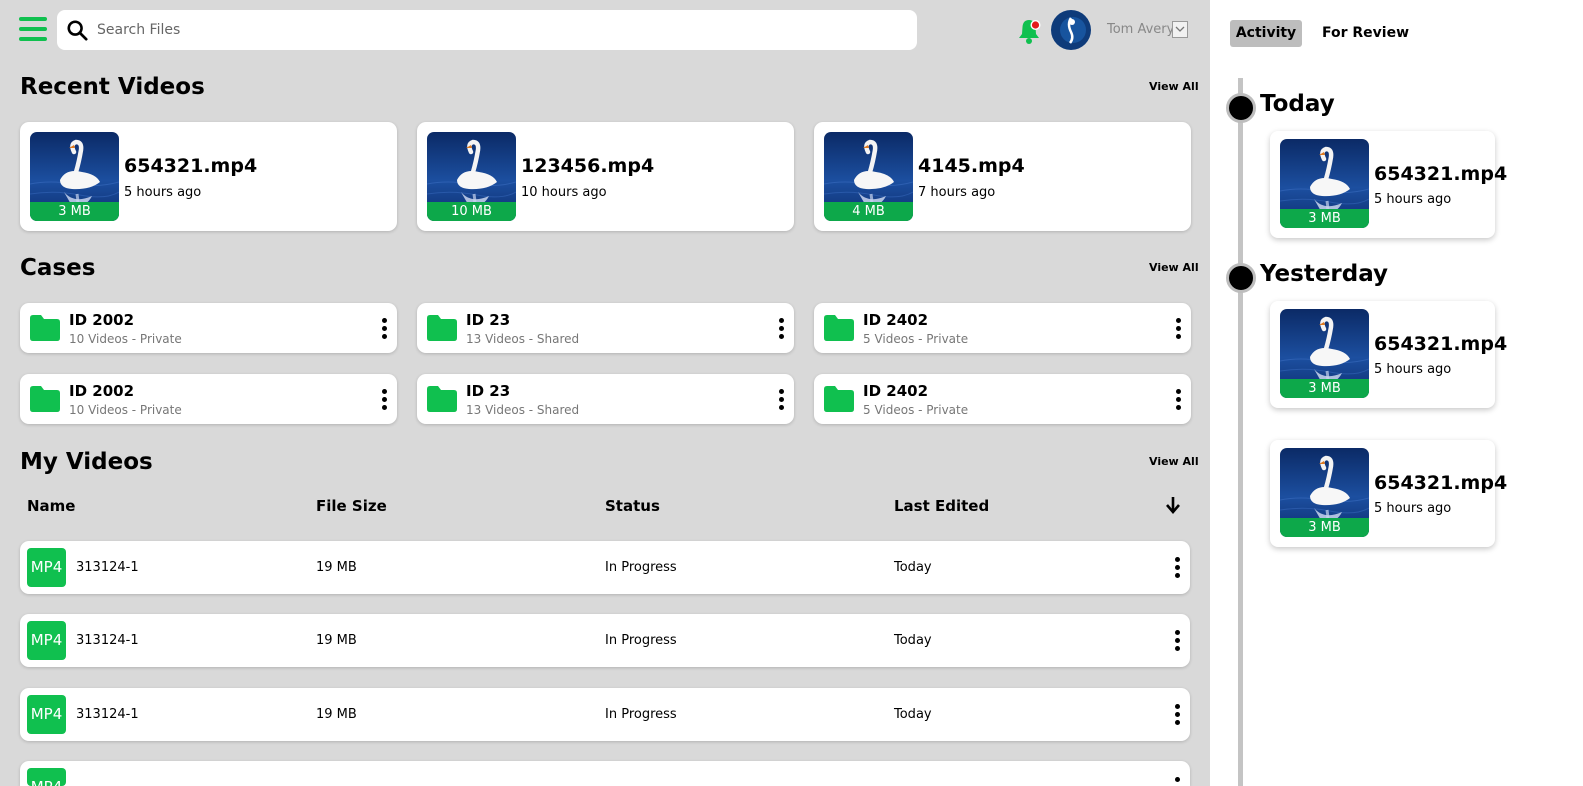 This screenshot has height=786, width=1583. Describe the element at coordinates (1071, 30) in the screenshot. I see `avatar` at that location.